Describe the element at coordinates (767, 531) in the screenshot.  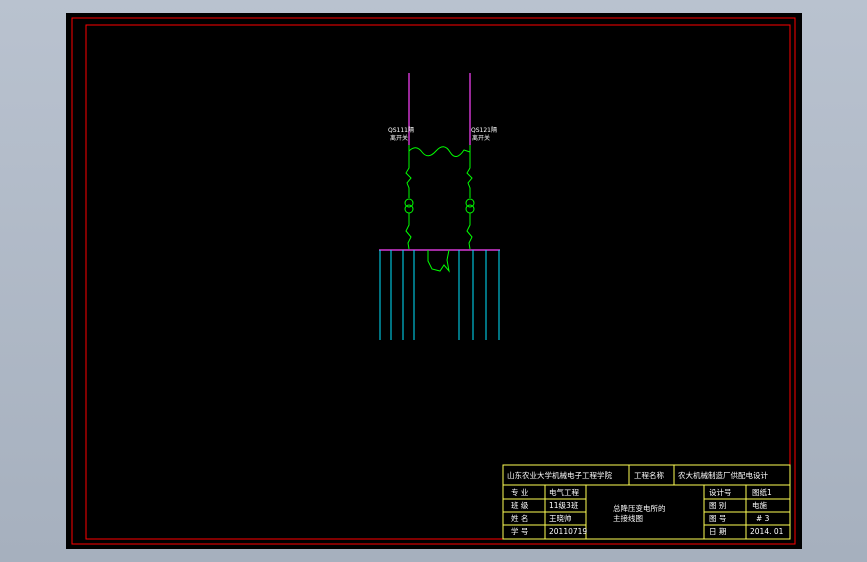
I see `date-value: 2014. 01` at that location.